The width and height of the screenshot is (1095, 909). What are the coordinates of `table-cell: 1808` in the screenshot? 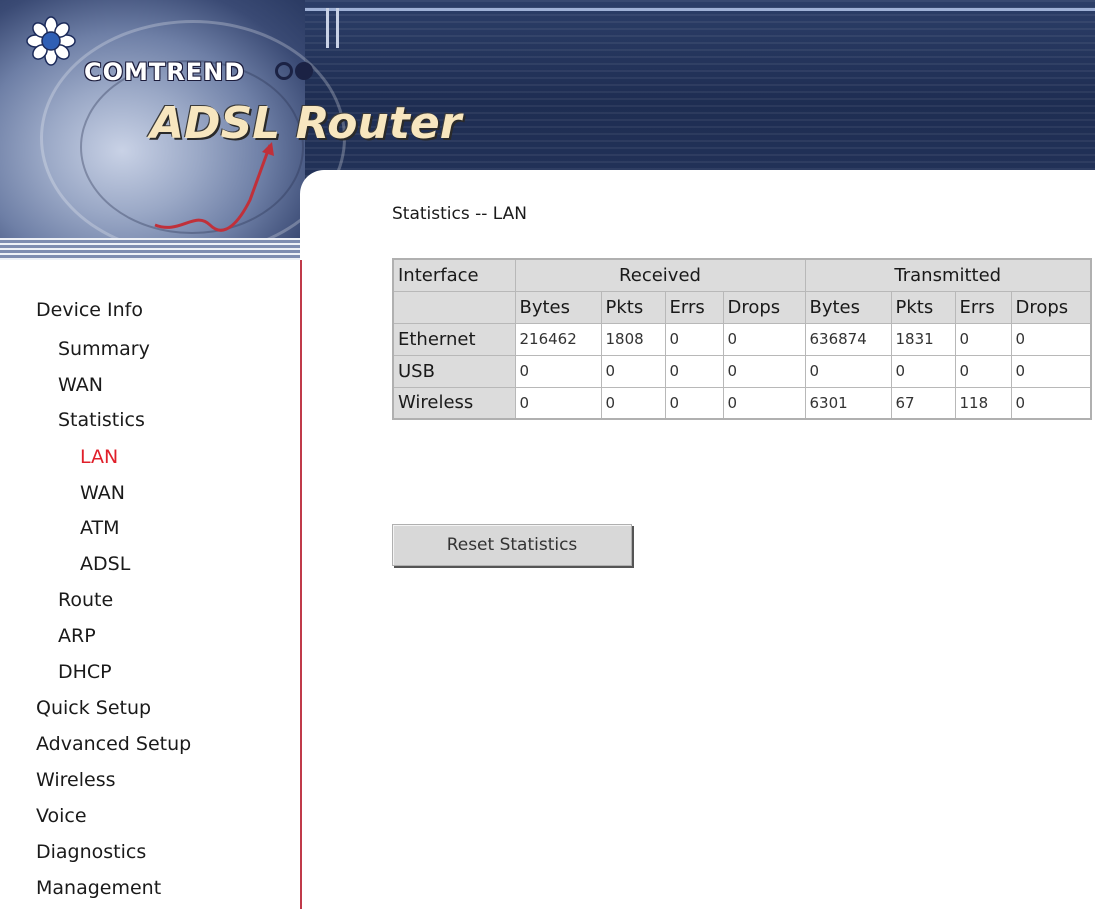 It's located at (633, 339).